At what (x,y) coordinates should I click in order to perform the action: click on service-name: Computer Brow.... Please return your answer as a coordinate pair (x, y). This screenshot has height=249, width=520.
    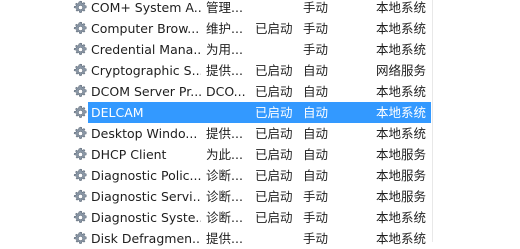
    Looking at the image, I should click on (145, 28).